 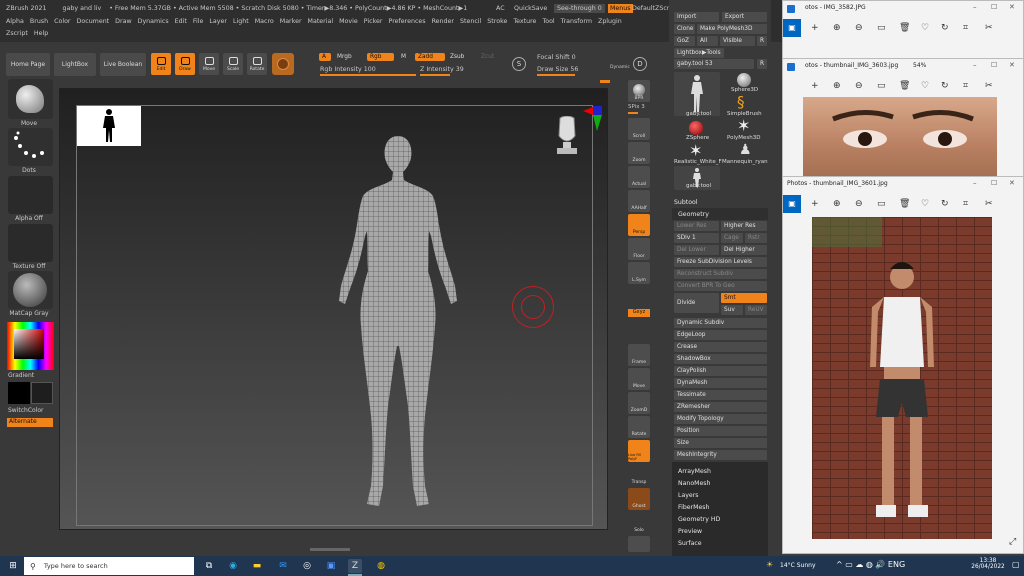 I want to click on edit-tool-button: Edit, so click(x=161, y=64).